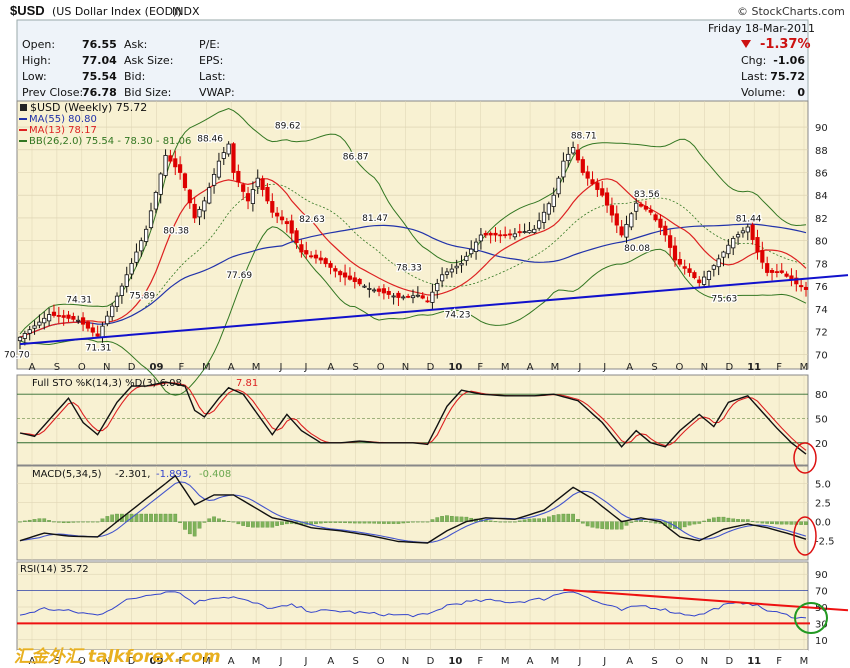 Image resolution: width=850 pixels, height=668 pixels. What do you see at coordinates (821, 219) in the screenshot?
I see `price-tick-label: 82` at bounding box center [821, 219].